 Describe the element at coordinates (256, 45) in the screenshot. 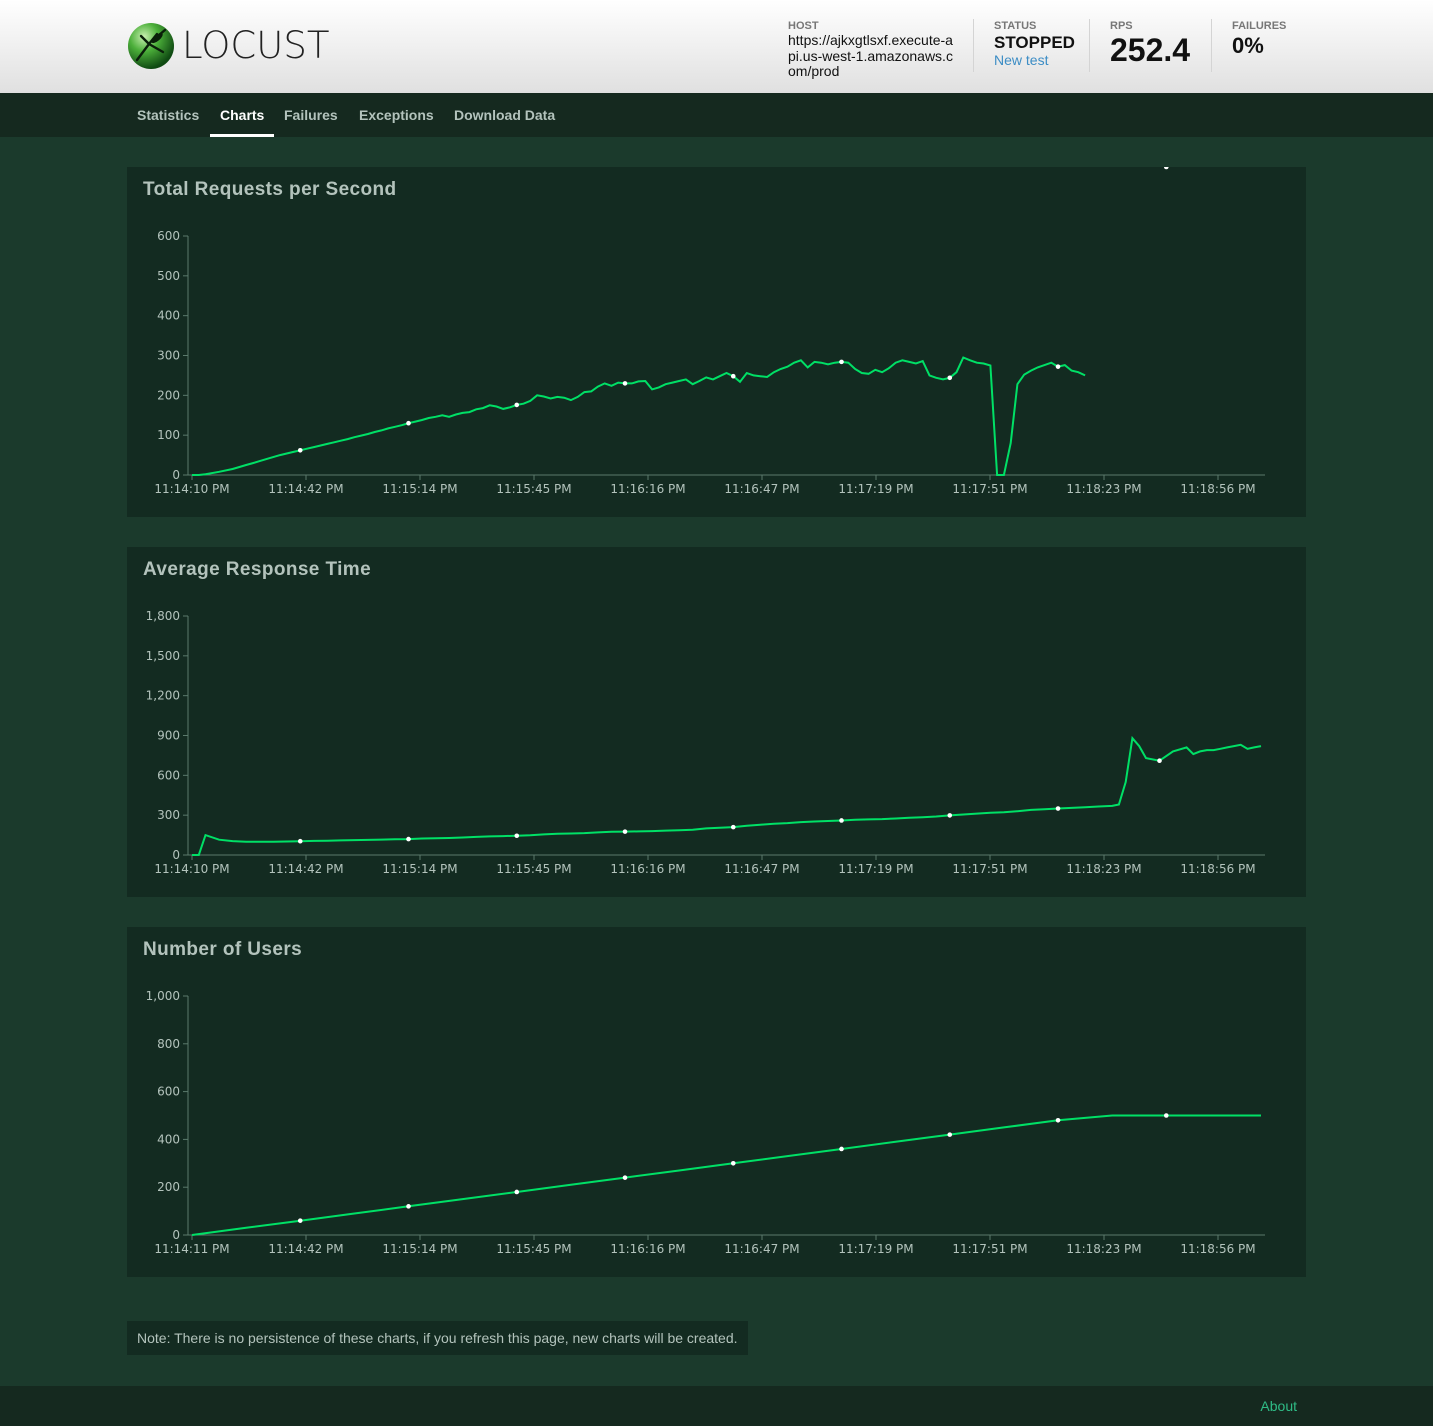

I see `logo-text: LOCUST` at that location.